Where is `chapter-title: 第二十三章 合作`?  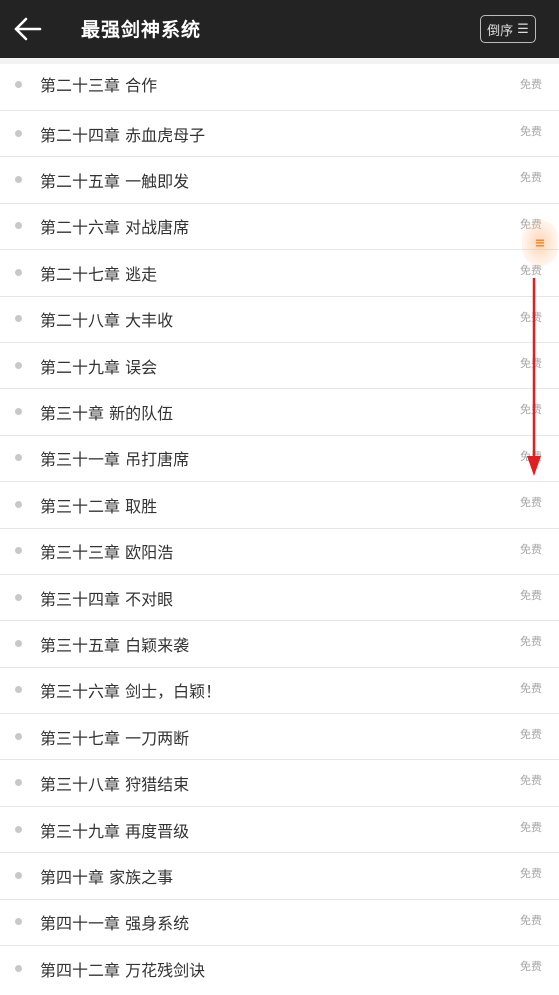
chapter-title: 第二十三章 合作 is located at coordinates (99, 86).